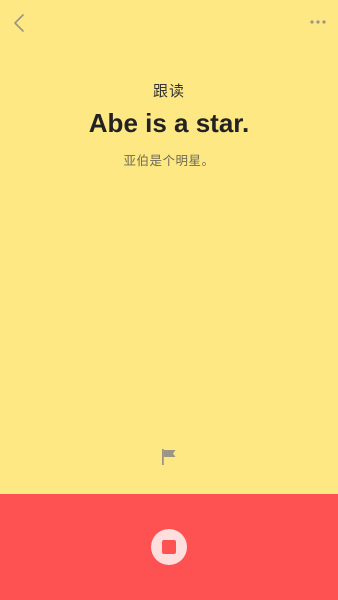  I want to click on flag-button, so click(169, 457).